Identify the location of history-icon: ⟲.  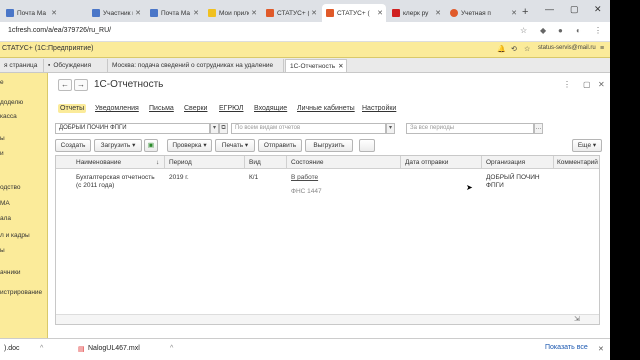
(514, 49).